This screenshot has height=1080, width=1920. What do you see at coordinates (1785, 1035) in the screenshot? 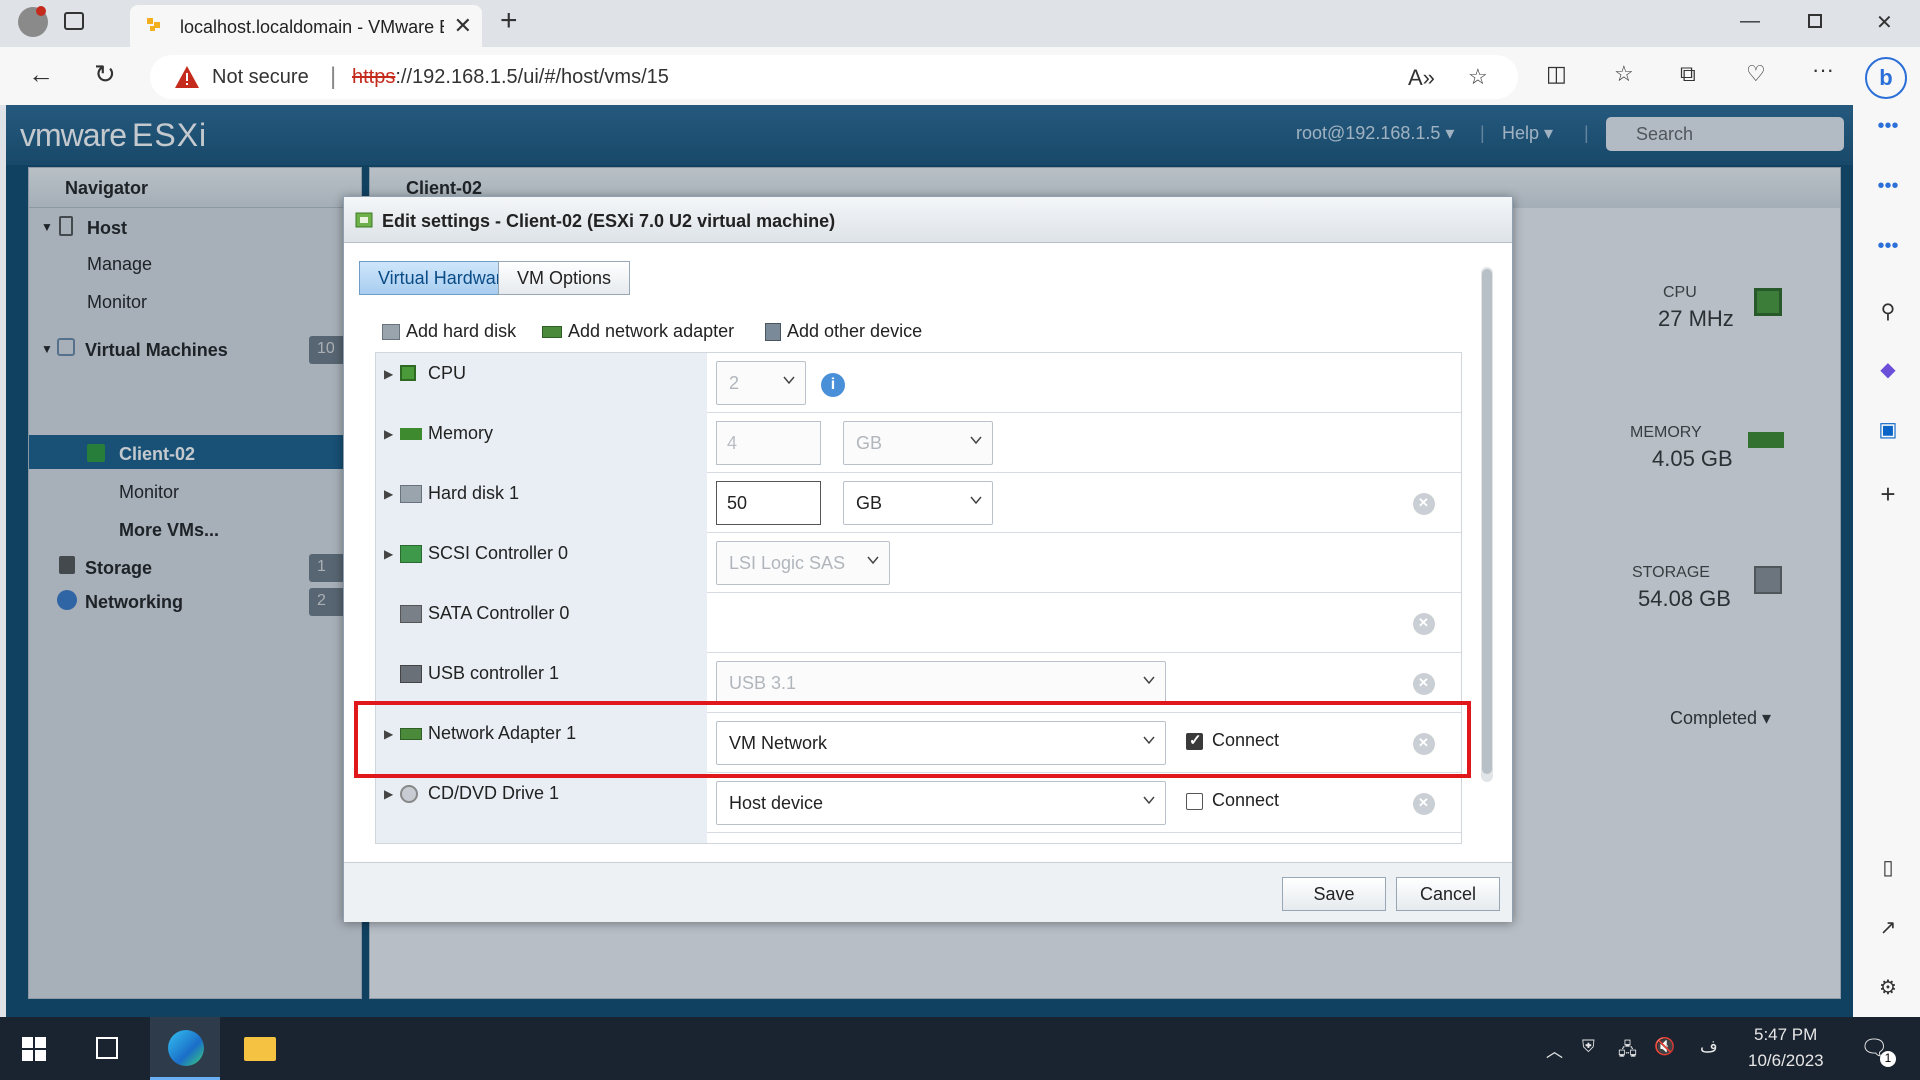
I see `clock-time: 5:47 PM` at bounding box center [1785, 1035].